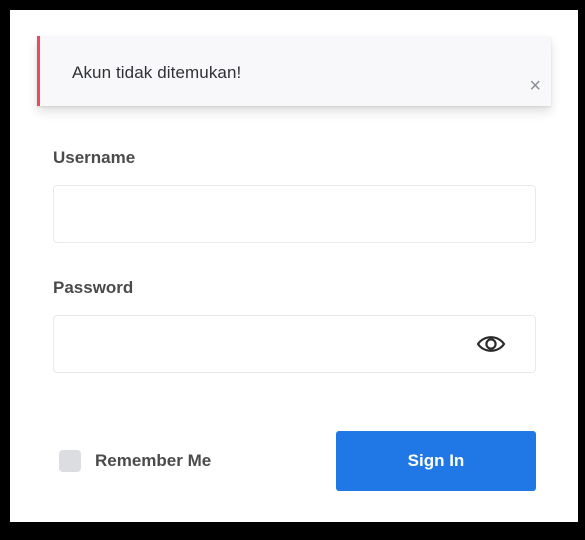  Describe the element at coordinates (436, 461) in the screenshot. I see `sign-in-button: Sign In` at that location.